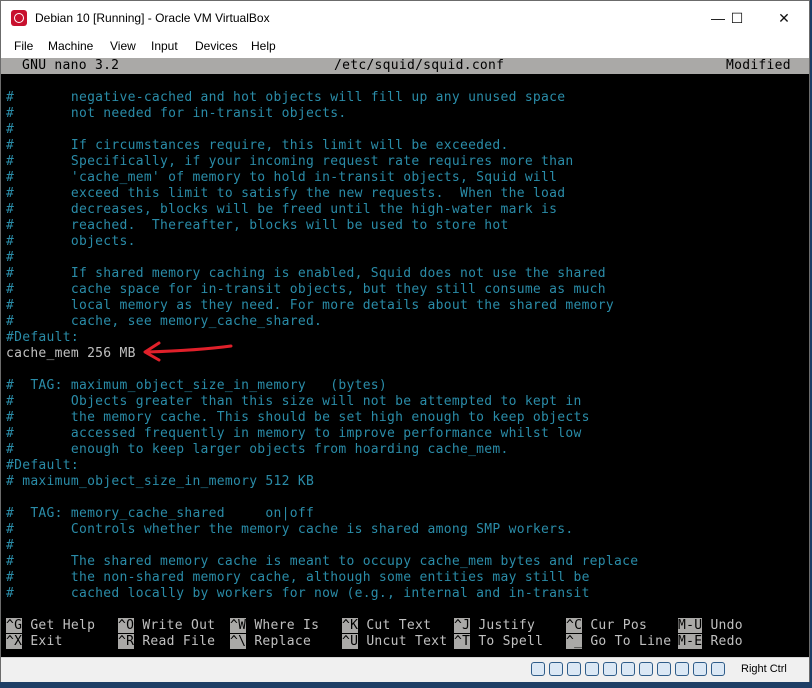 The height and width of the screenshot is (688, 812). Describe the element at coordinates (574, 625) in the screenshot. I see `shortcut-key: ^C` at that location.